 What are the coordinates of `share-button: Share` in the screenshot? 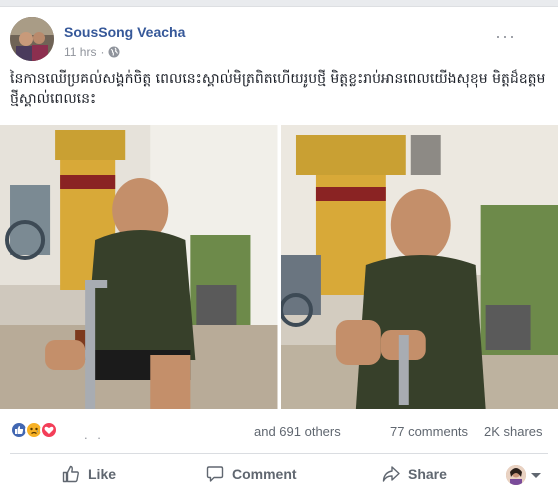 It's located at (414, 474).